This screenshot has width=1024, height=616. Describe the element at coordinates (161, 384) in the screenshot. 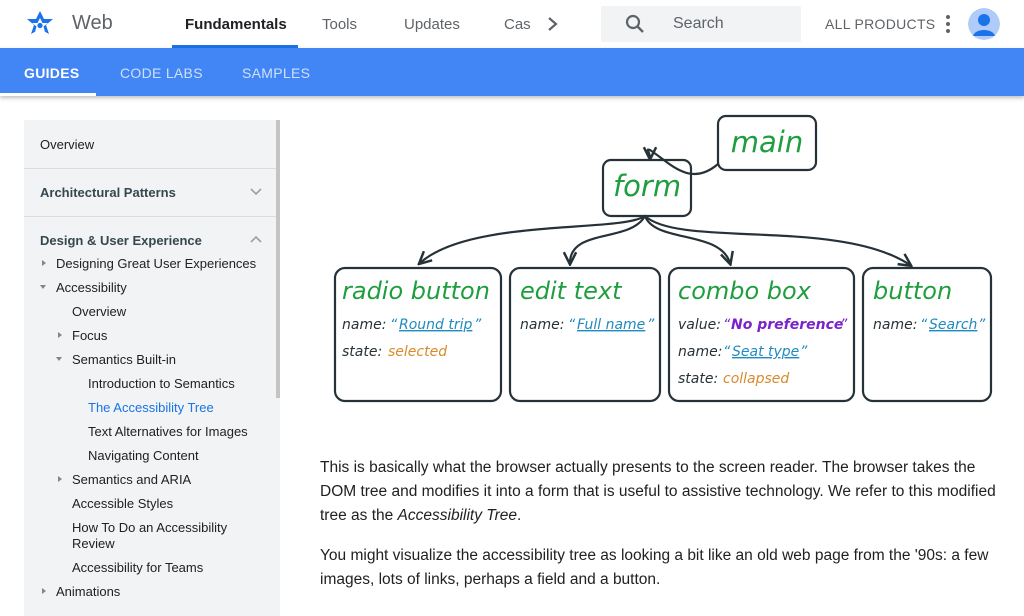

I see `sidebar-item-intro-semantics: Introduction to Semantics` at that location.